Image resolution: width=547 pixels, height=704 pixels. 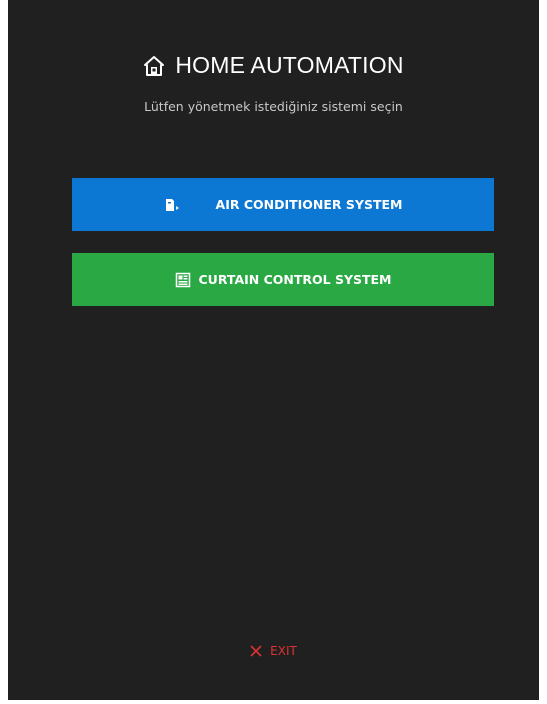 I want to click on exit-button: EXIT, so click(x=273, y=651).